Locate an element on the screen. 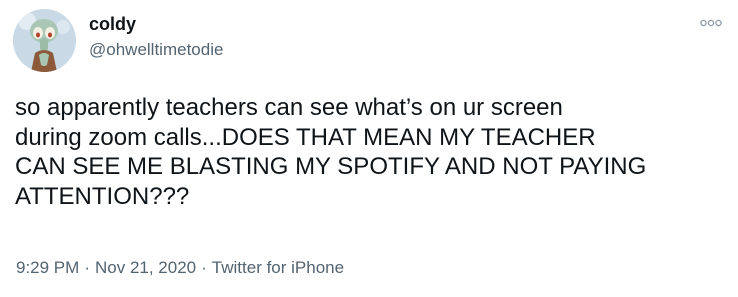 The width and height of the screenshot is (738, 297). tweet-date: Nov 21, 2020 is located at coordinates (145, 267).